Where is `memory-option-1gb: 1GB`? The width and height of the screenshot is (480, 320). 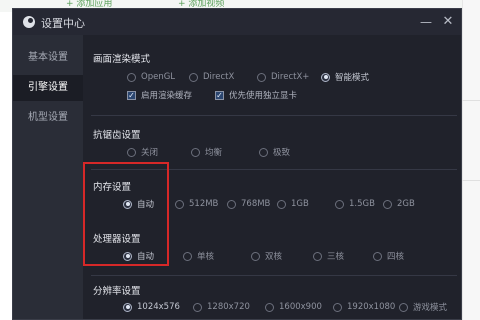 memory-option-1gb: 1GB is located at coordinates (293, 204).